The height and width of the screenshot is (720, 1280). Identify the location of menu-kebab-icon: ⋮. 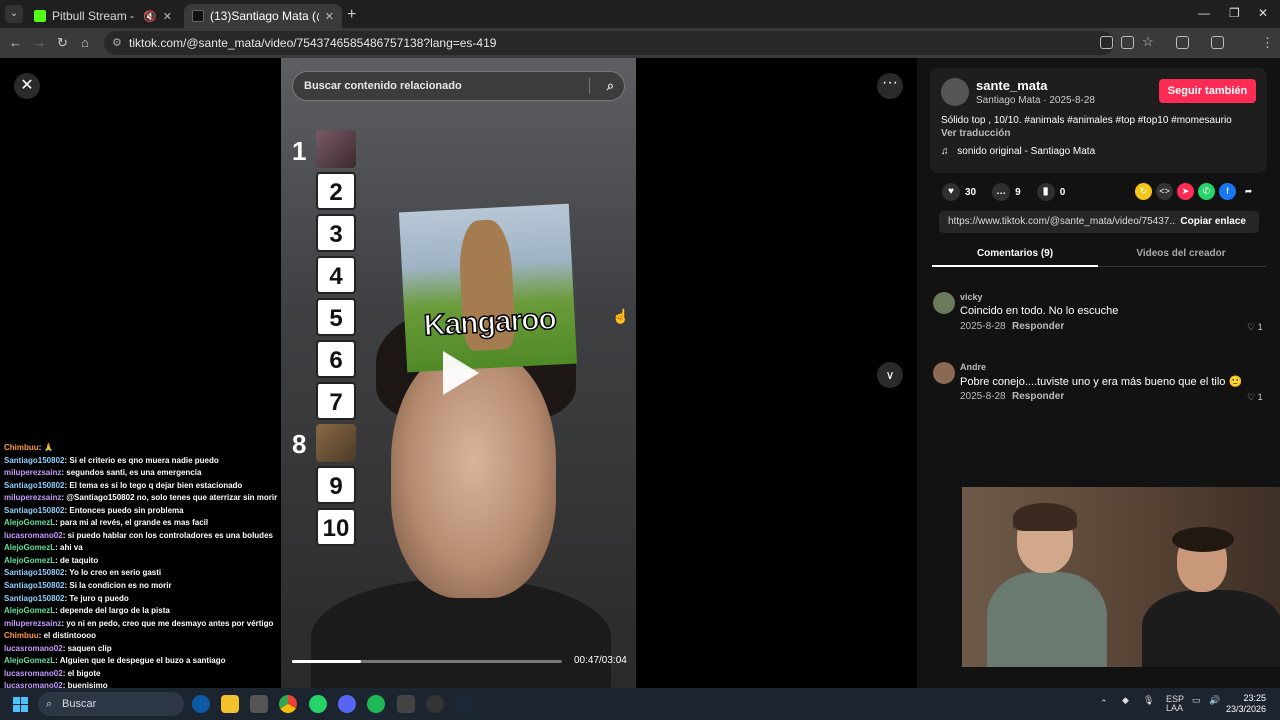
(1267, 43).